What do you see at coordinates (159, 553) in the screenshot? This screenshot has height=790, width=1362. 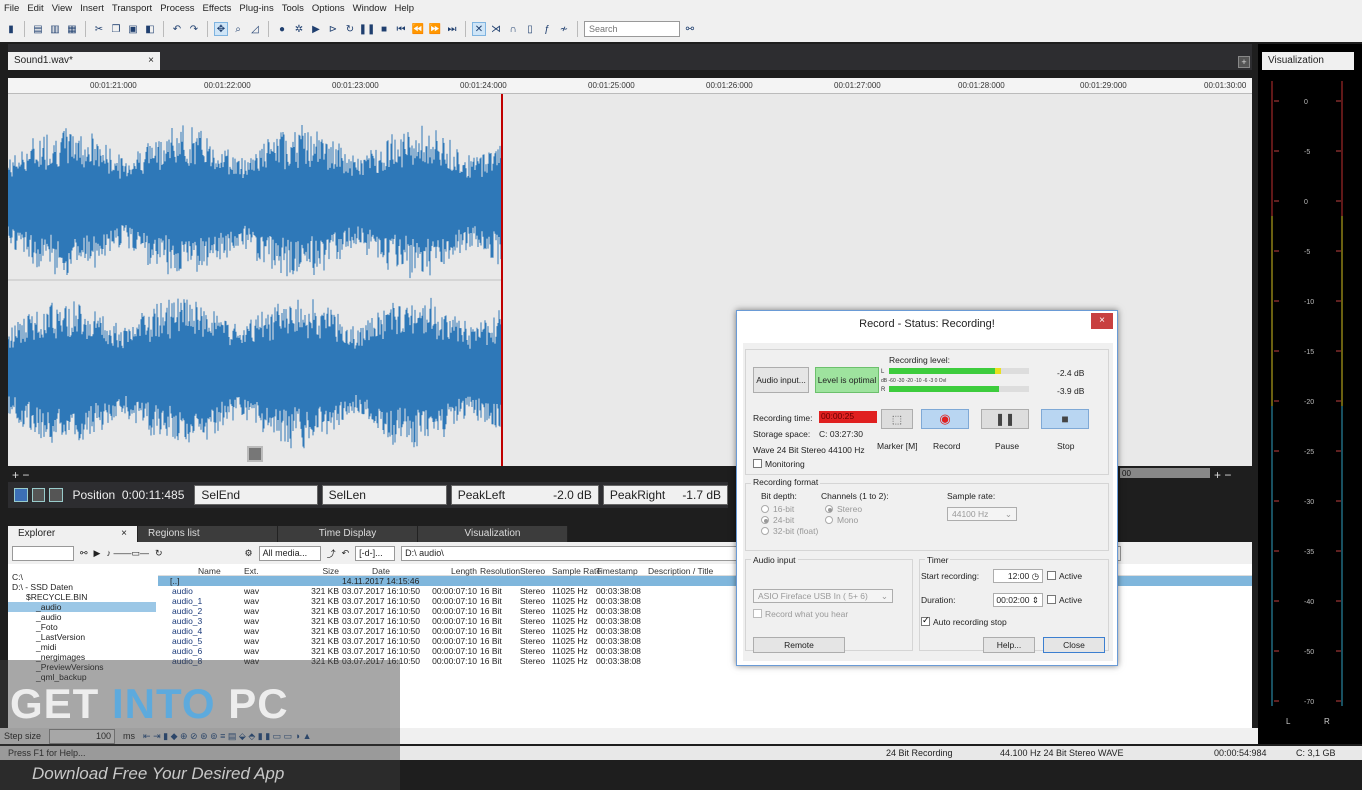 I see `refresh-icon: ↻` at bounding box center [159, 553].